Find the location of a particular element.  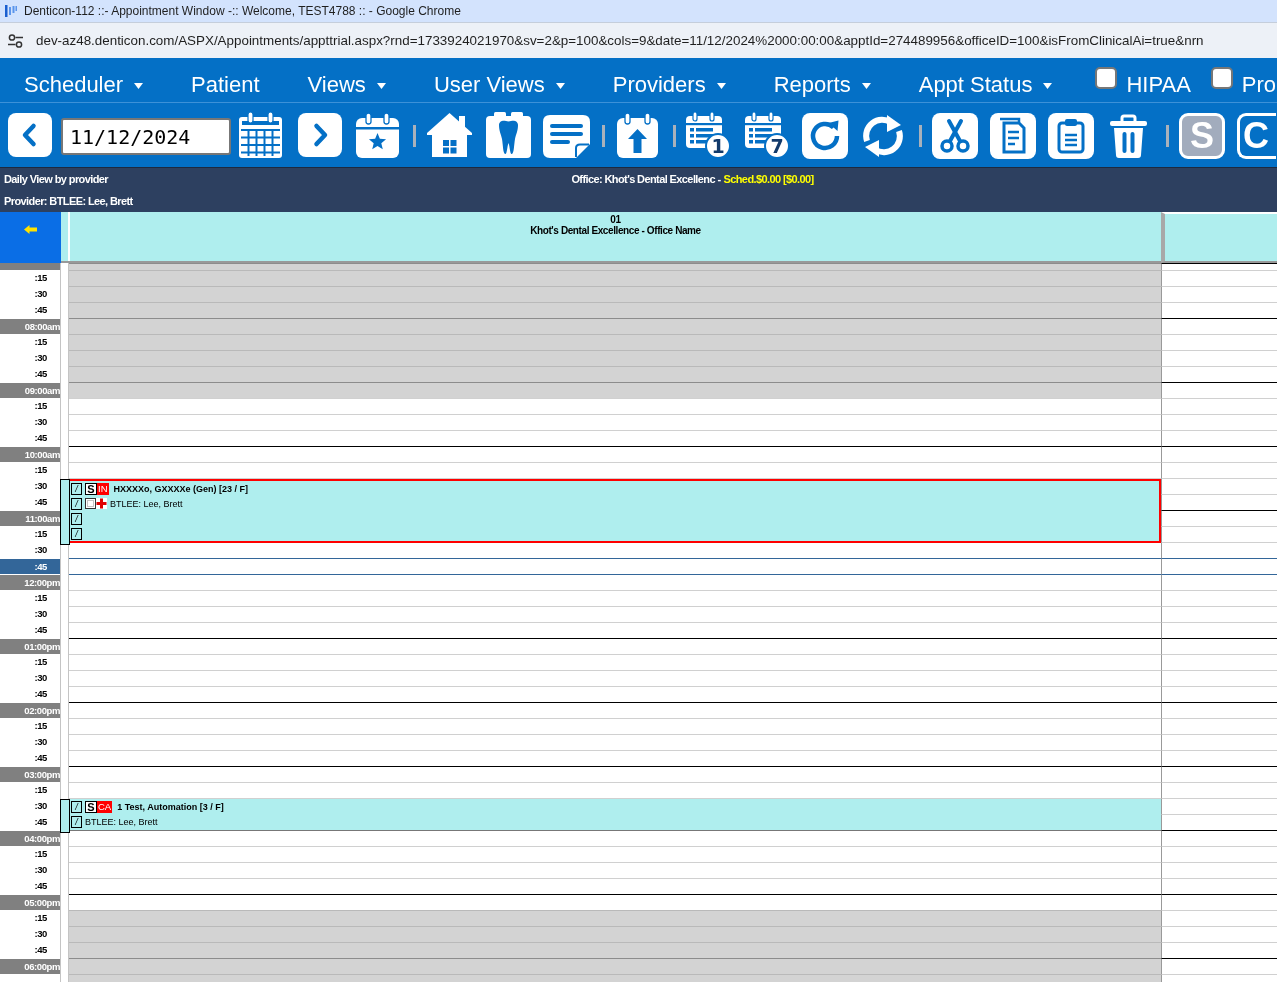

time-label: 05:00pm is located at coordinates (30, 902).